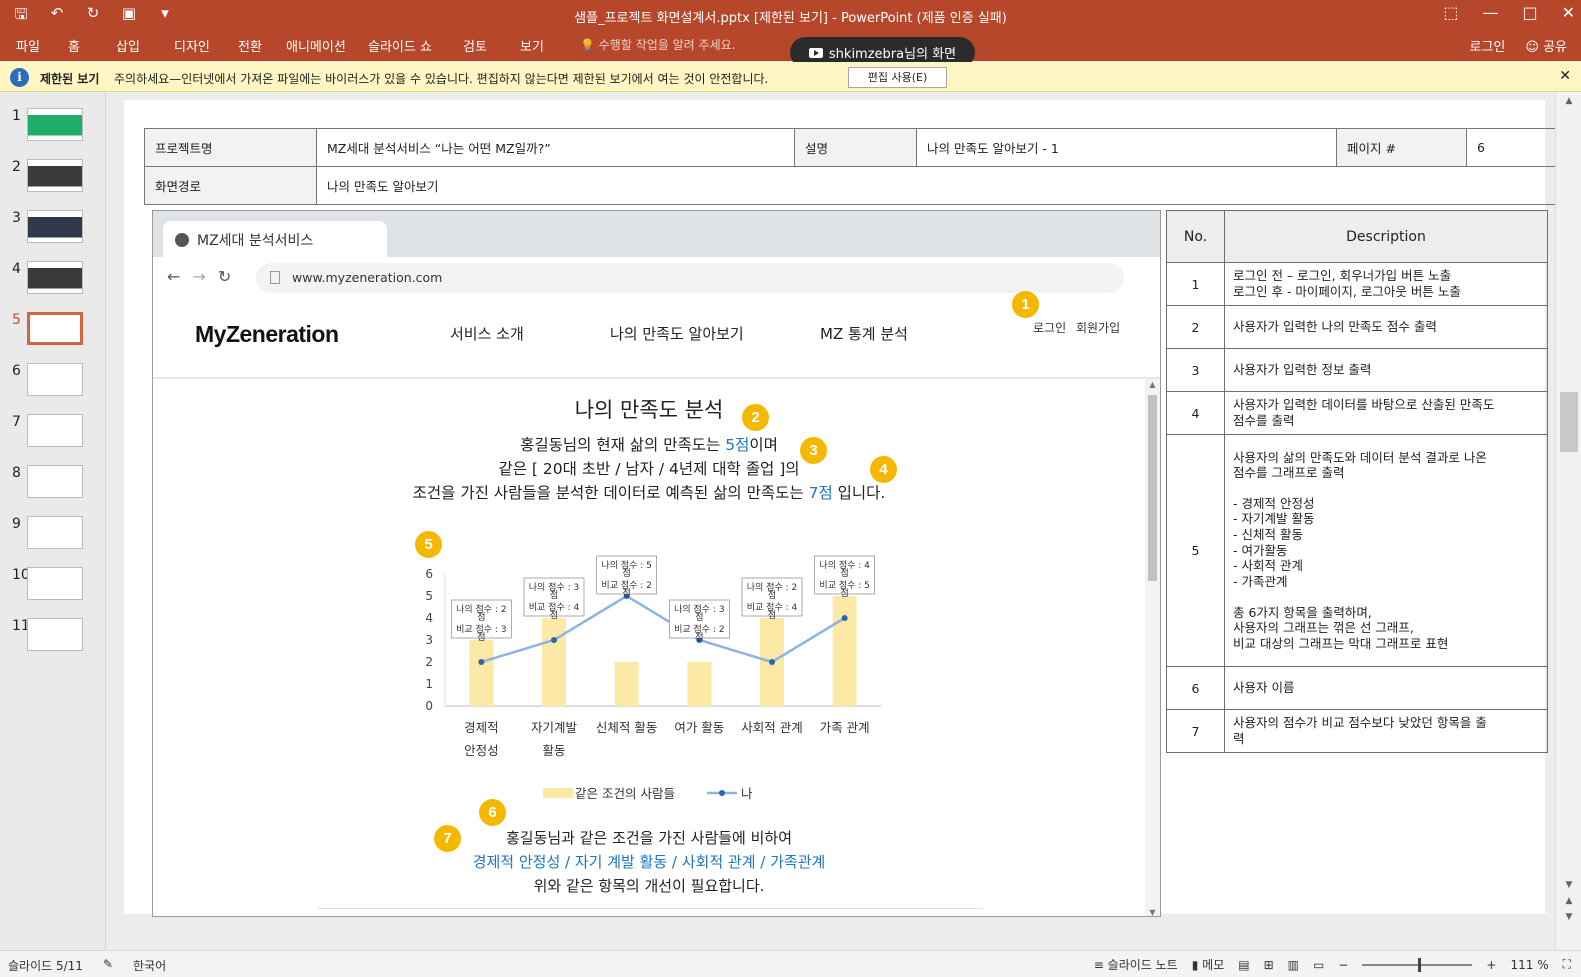 This screenshot has width=1581, height=977. I want to click on zoom-slider, so click(1417, 964).